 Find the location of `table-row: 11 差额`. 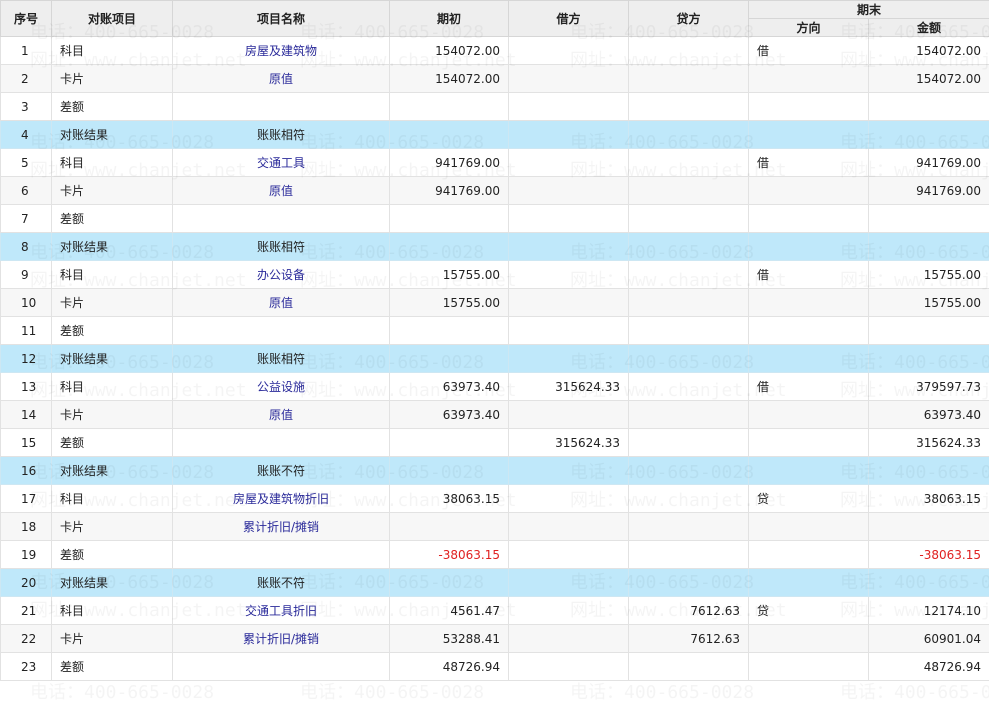

table-row: 11 差额 is located at coordinates (494, 330).